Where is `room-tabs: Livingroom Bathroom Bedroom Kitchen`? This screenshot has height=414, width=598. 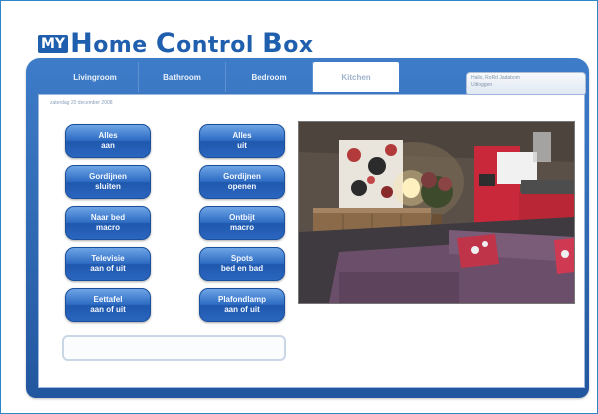 room-tabs: Livingroom Bathroom Bedroom Kitchen is located at coordinates (225, 77).